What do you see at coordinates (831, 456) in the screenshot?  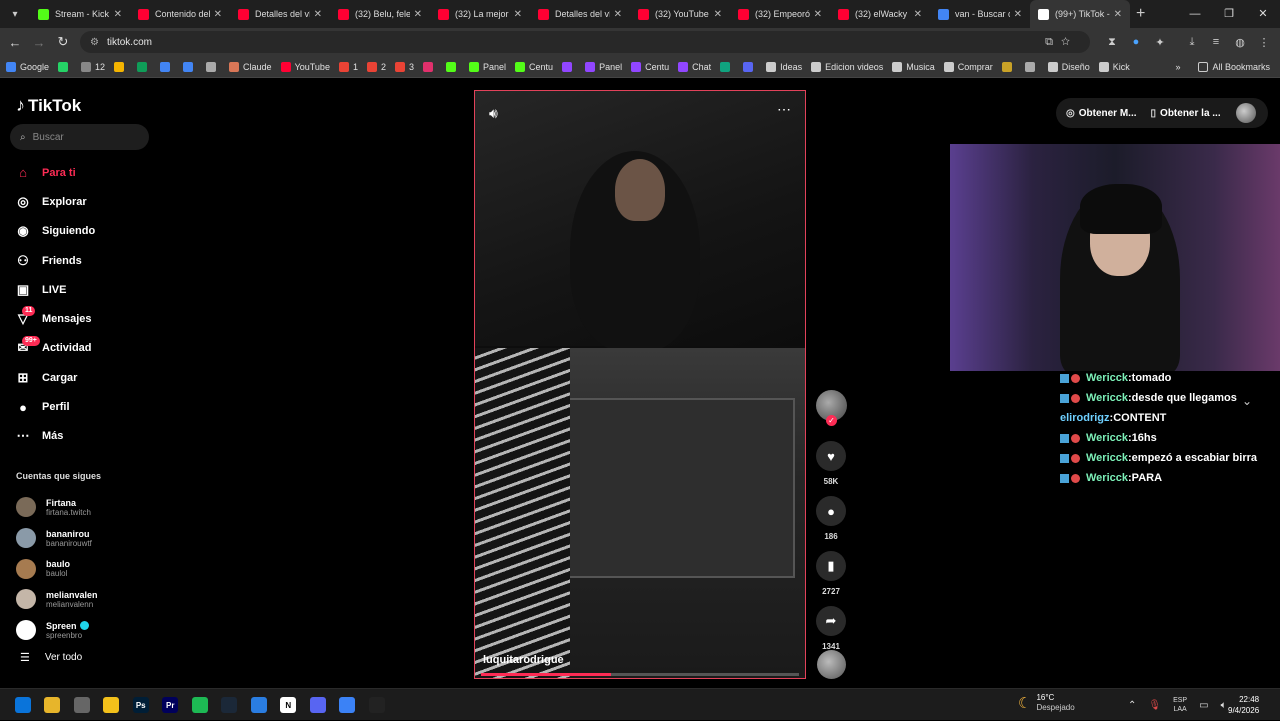 I see `heart-icon: ♥` at bounding box center [831, 456].